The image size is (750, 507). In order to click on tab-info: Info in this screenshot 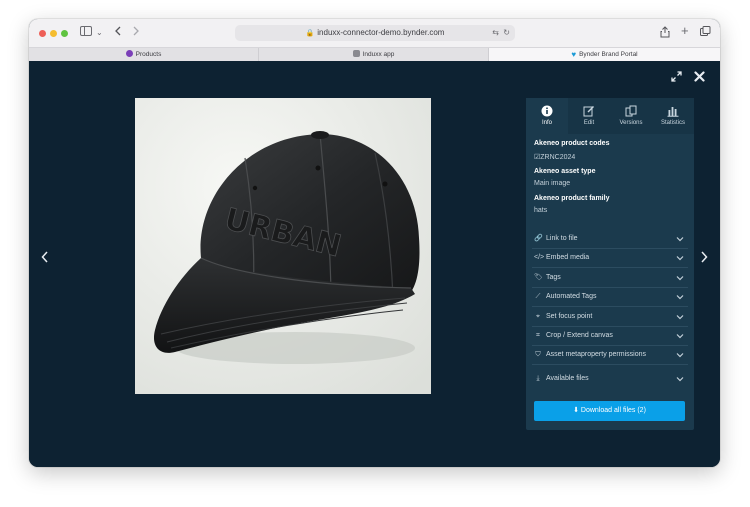, I will do `click(547, 116)`.